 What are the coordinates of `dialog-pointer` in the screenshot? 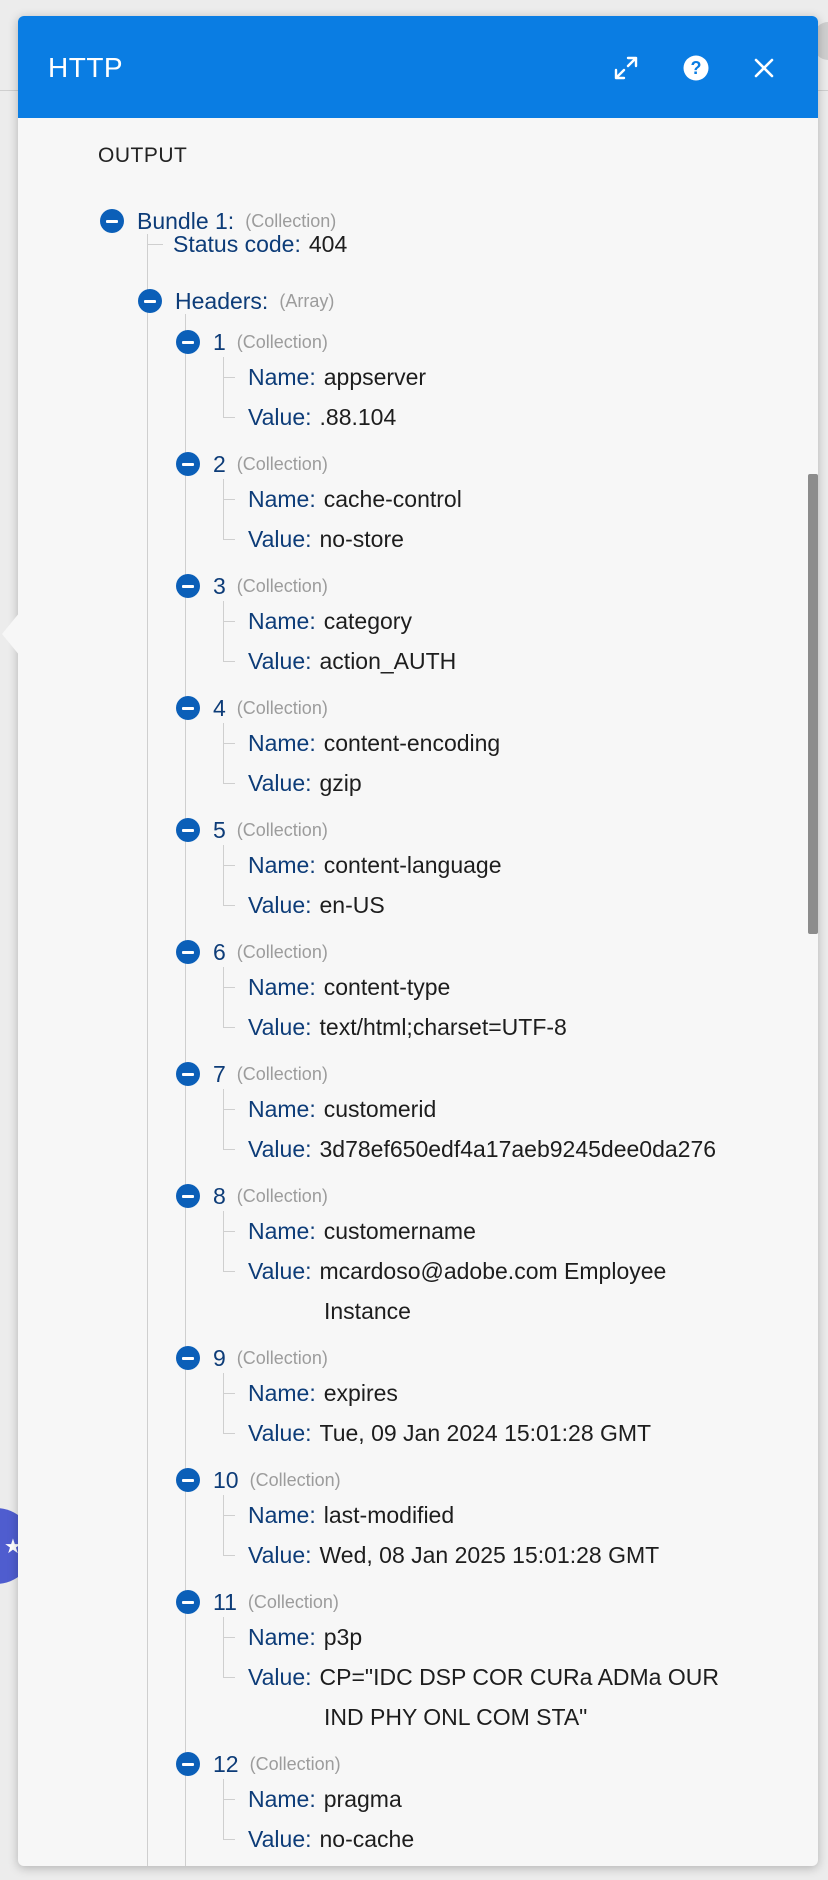 It's located at (11, 634).